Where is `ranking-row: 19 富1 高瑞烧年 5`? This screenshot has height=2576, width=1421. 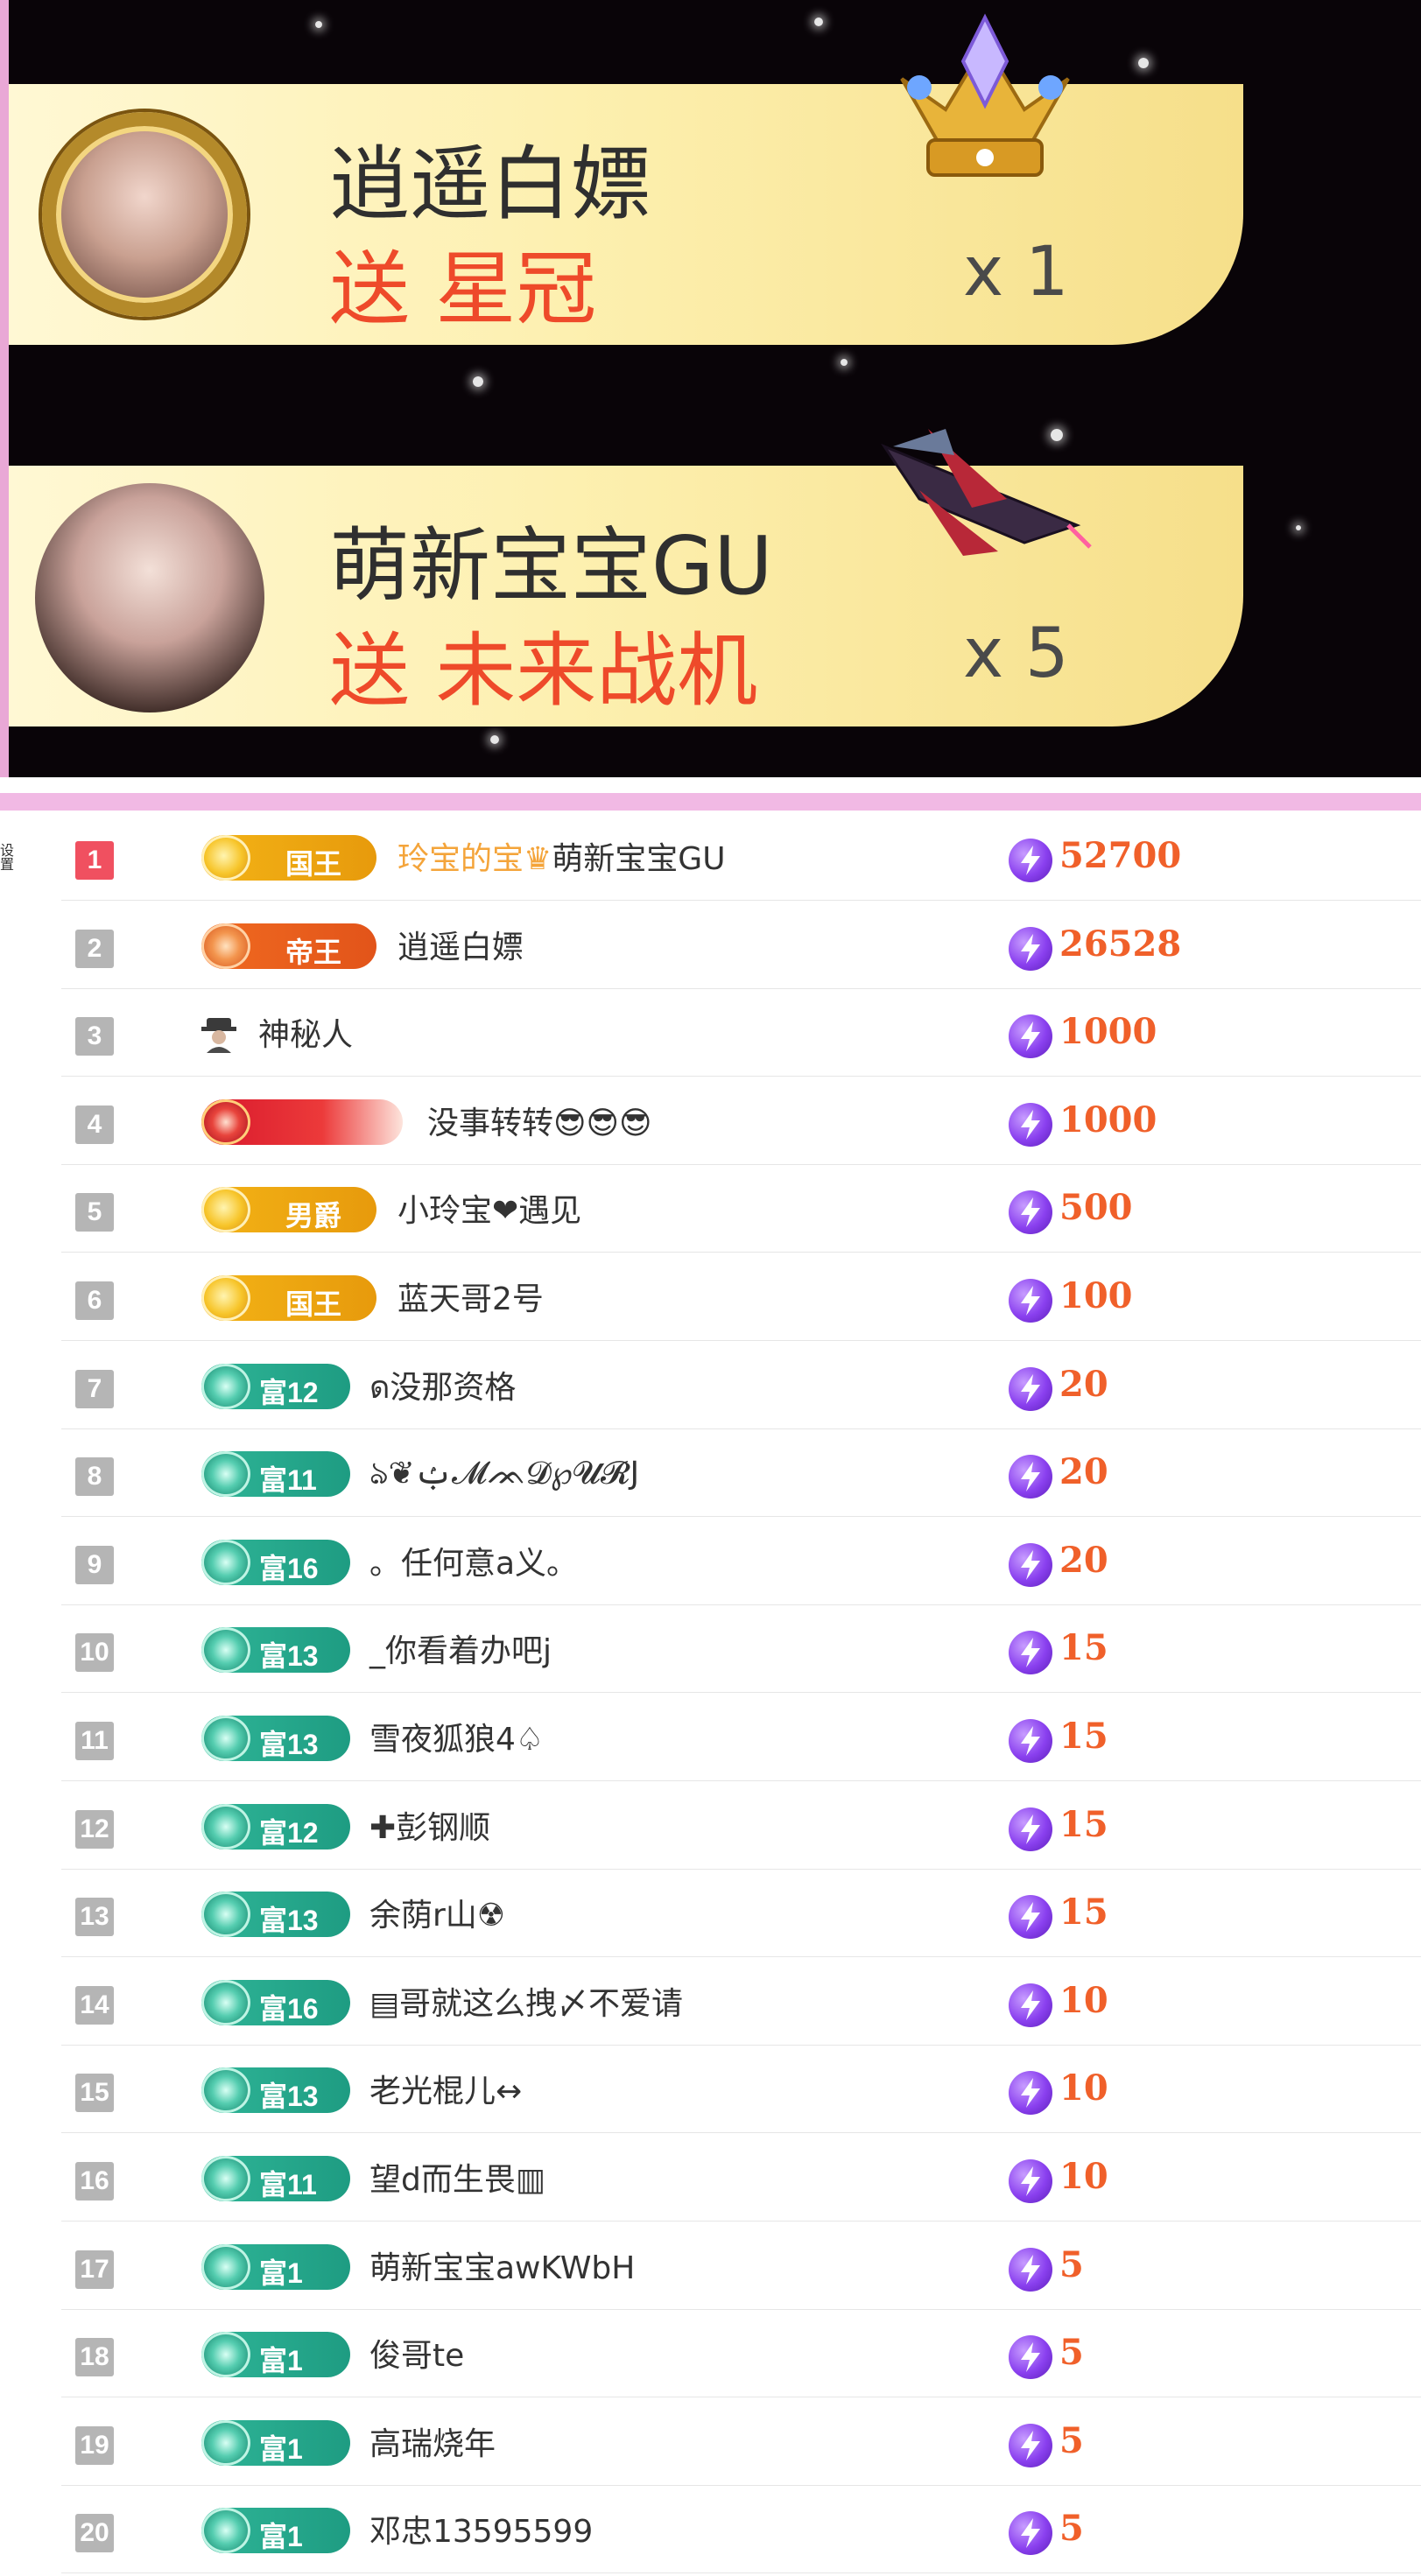
ranking-row: 19 富1 高瑞烧年 5 is located at coordinates (741, 2441).